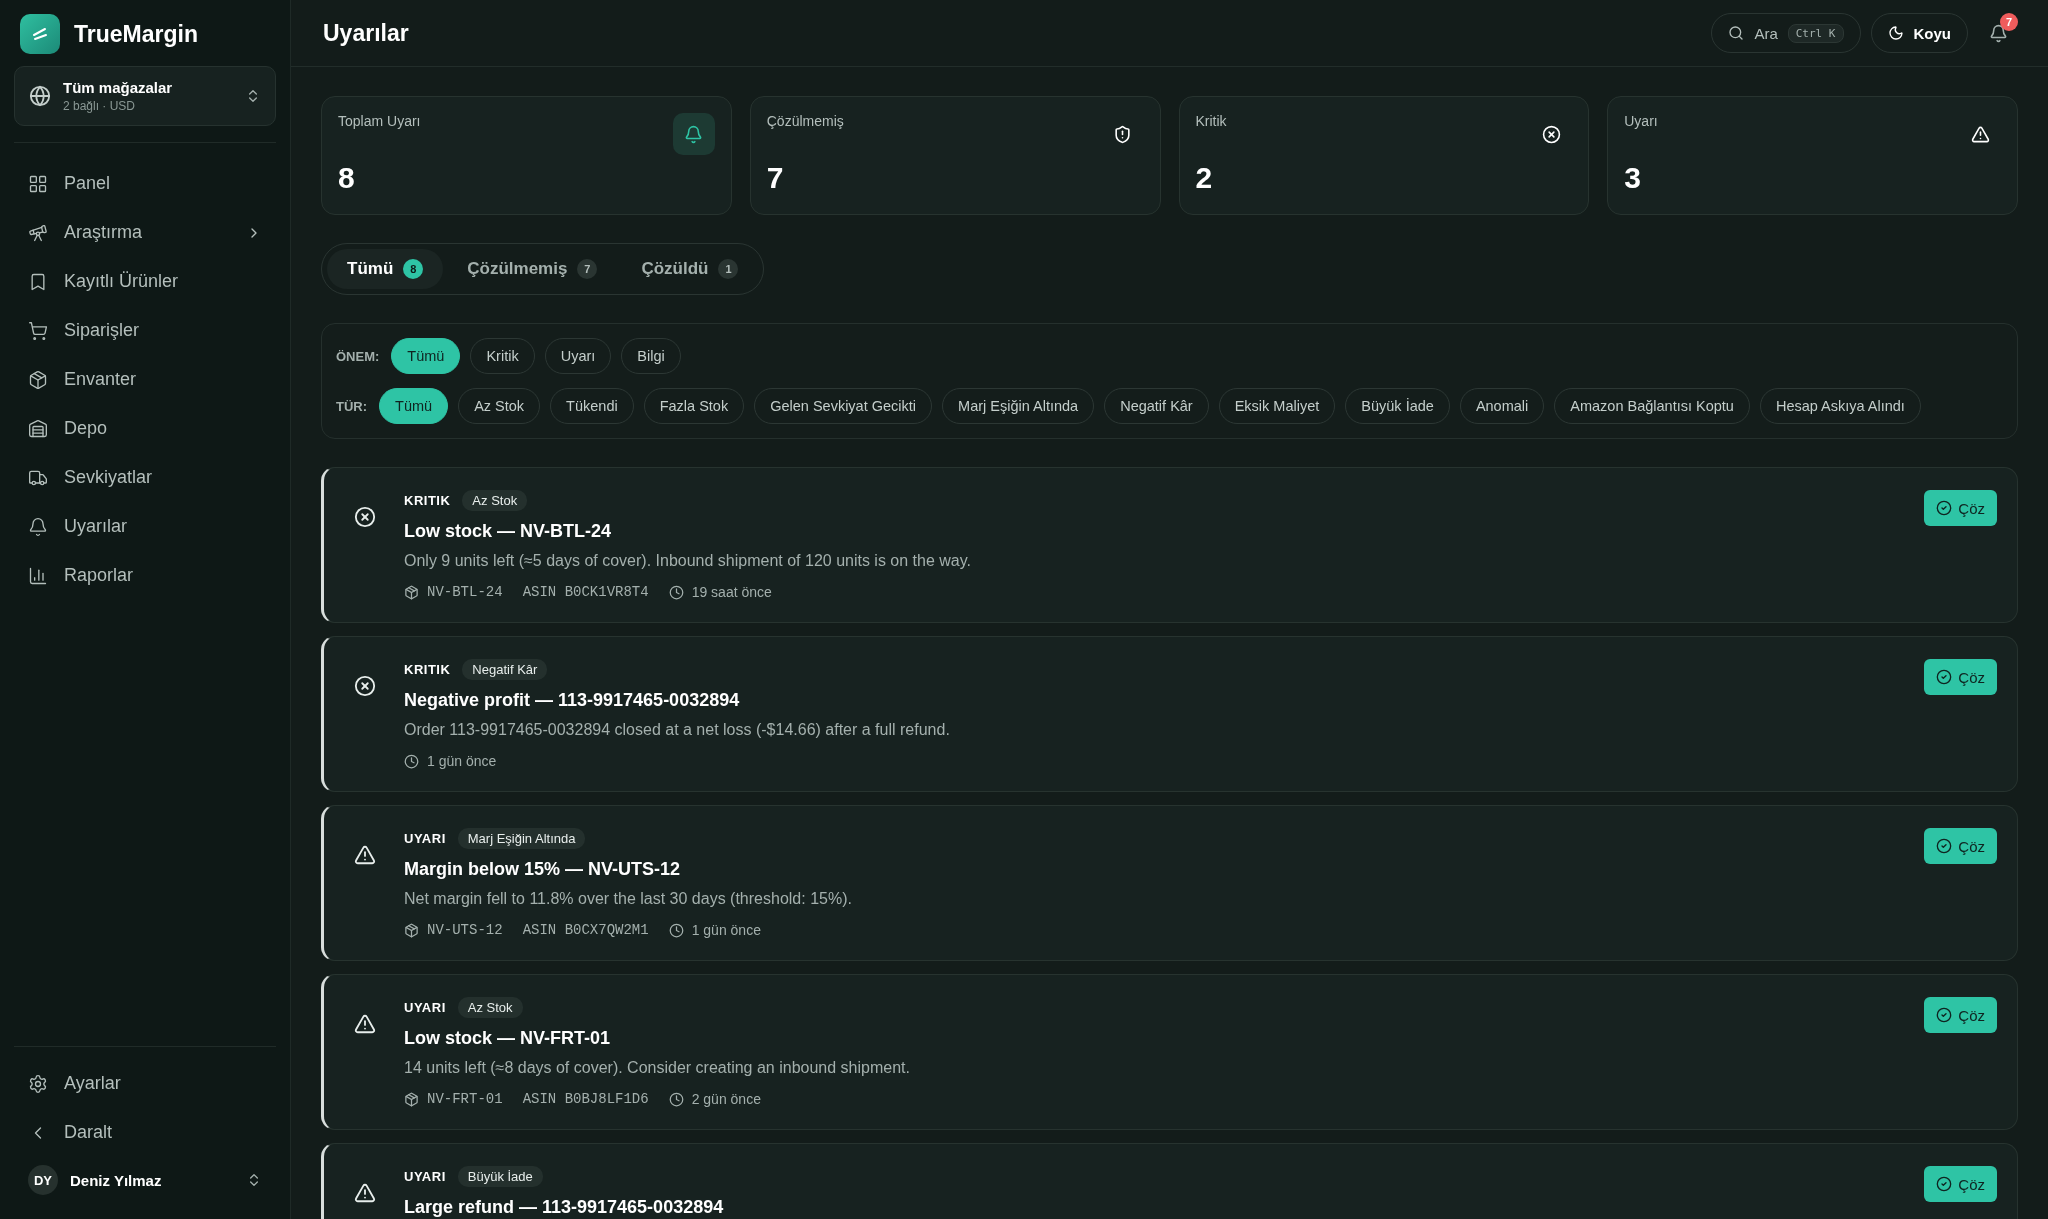 The height and width of the screenshot is (1219, 2048). What do you see at coordinates (38, 232) in the screenshot?
I see `telescope-icon` at bounding box center [38, 232].